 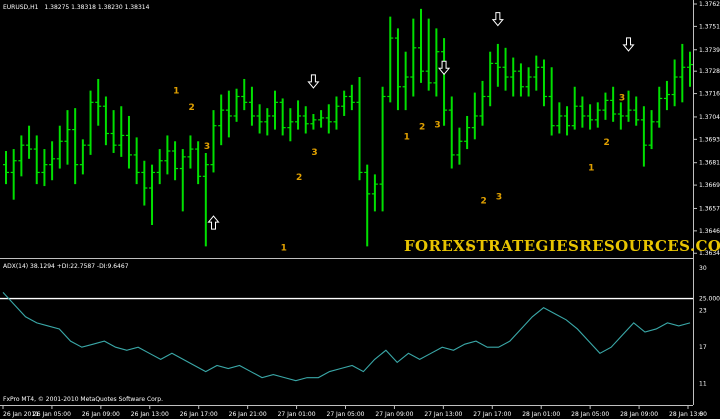 I want to click on price-tick-label: 1.37165, so click(x=709, y=94).